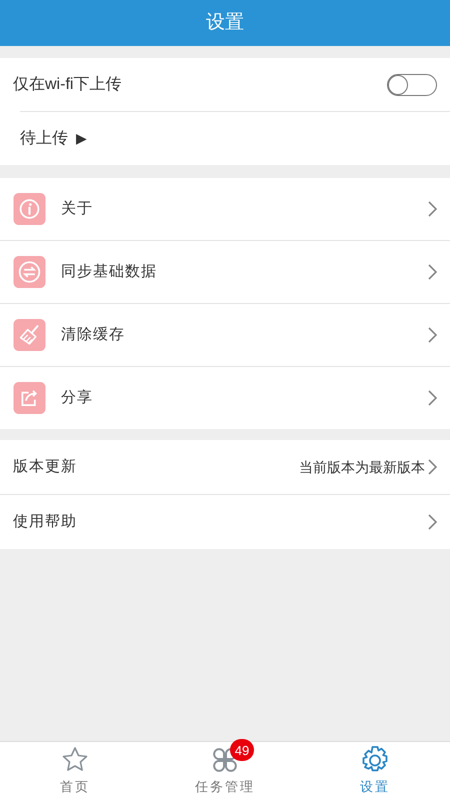 The height and width of the screenshot is (800, 450). Describe the element at coordinates (225, 22) in the screenshot. I see `header-title: 设置` at that location.